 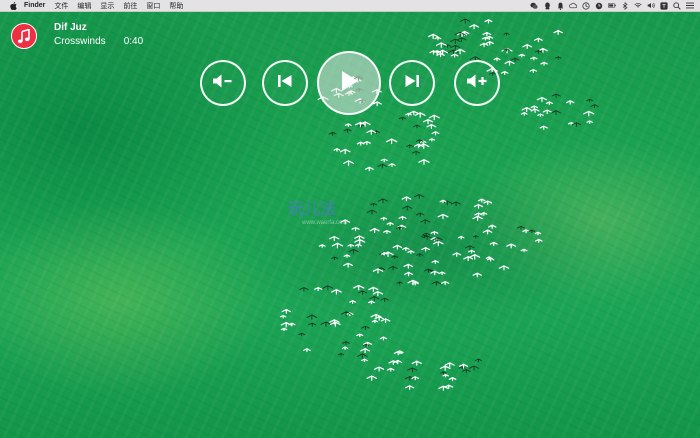 I want to click on next-track-button, so click(x=412, y=83).